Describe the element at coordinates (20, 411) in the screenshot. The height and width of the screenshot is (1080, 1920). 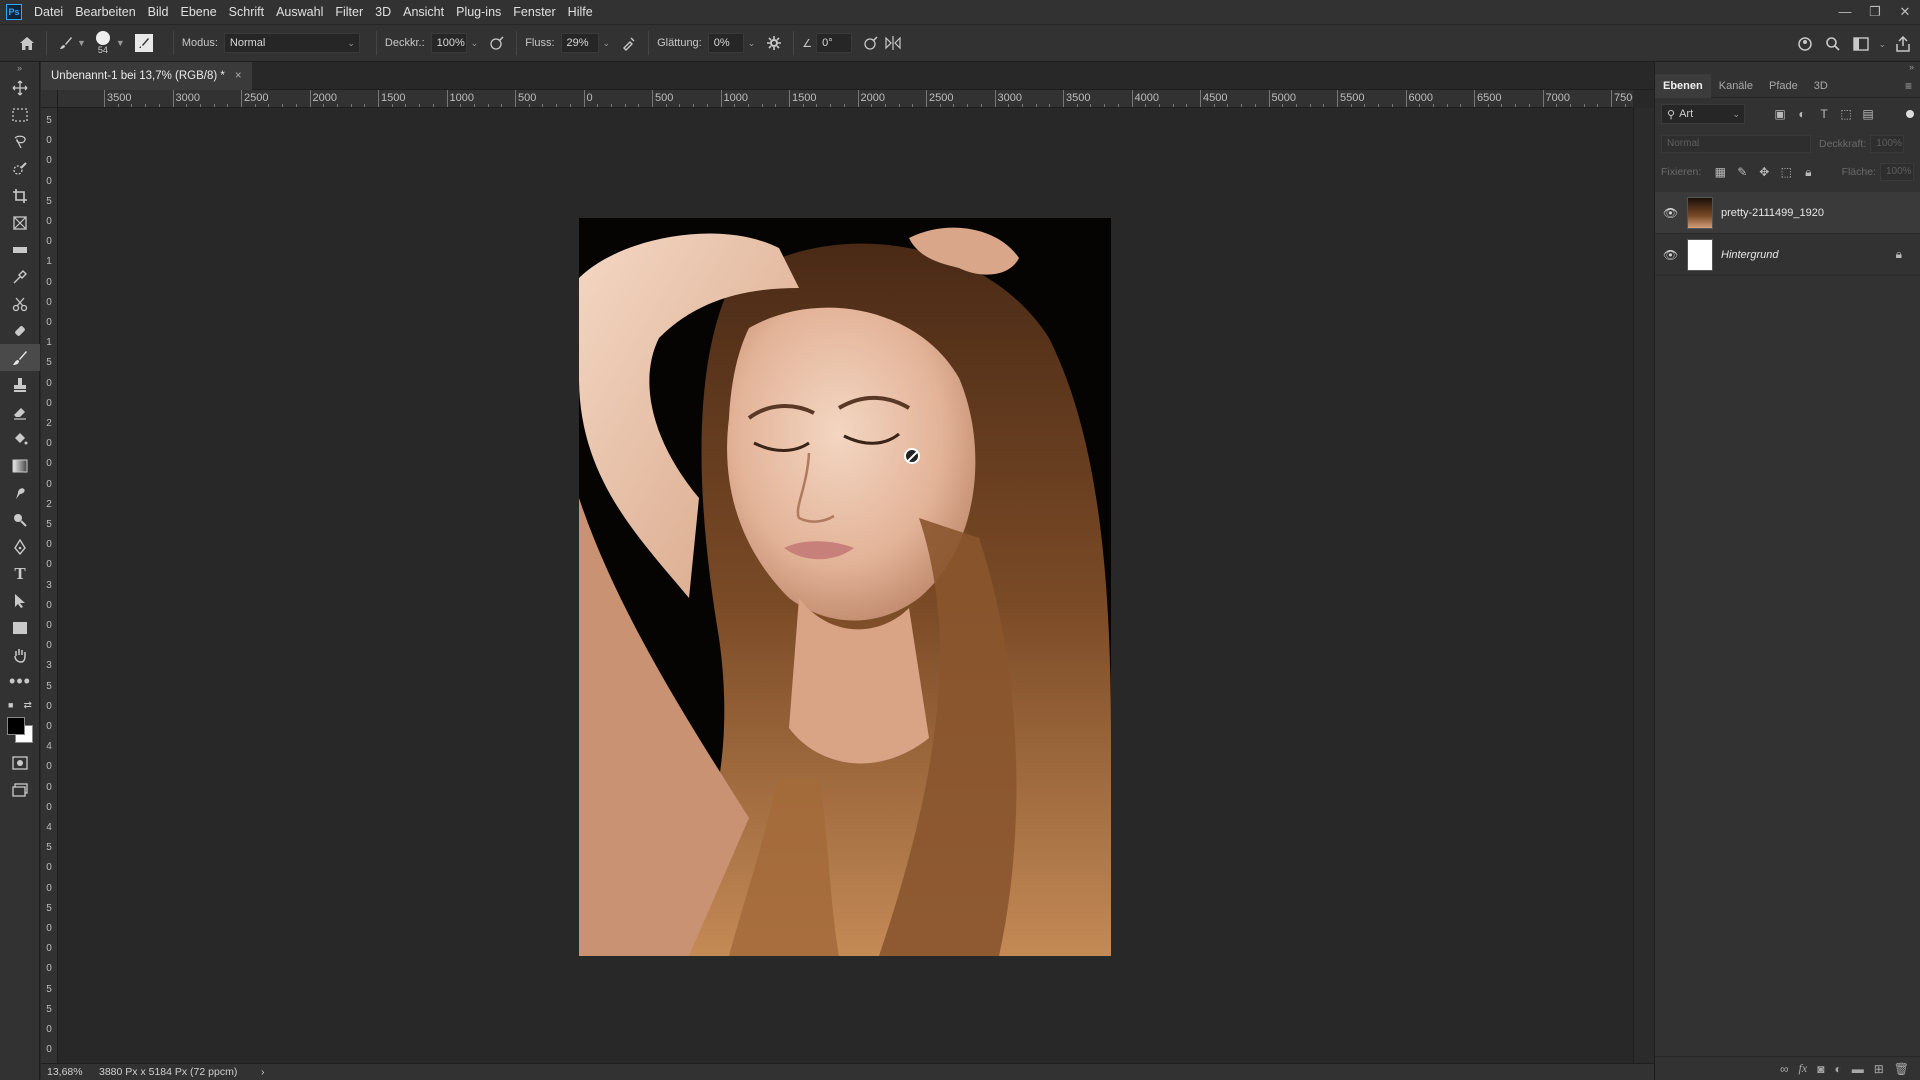
I see `eraser-tool-icon` at that location.